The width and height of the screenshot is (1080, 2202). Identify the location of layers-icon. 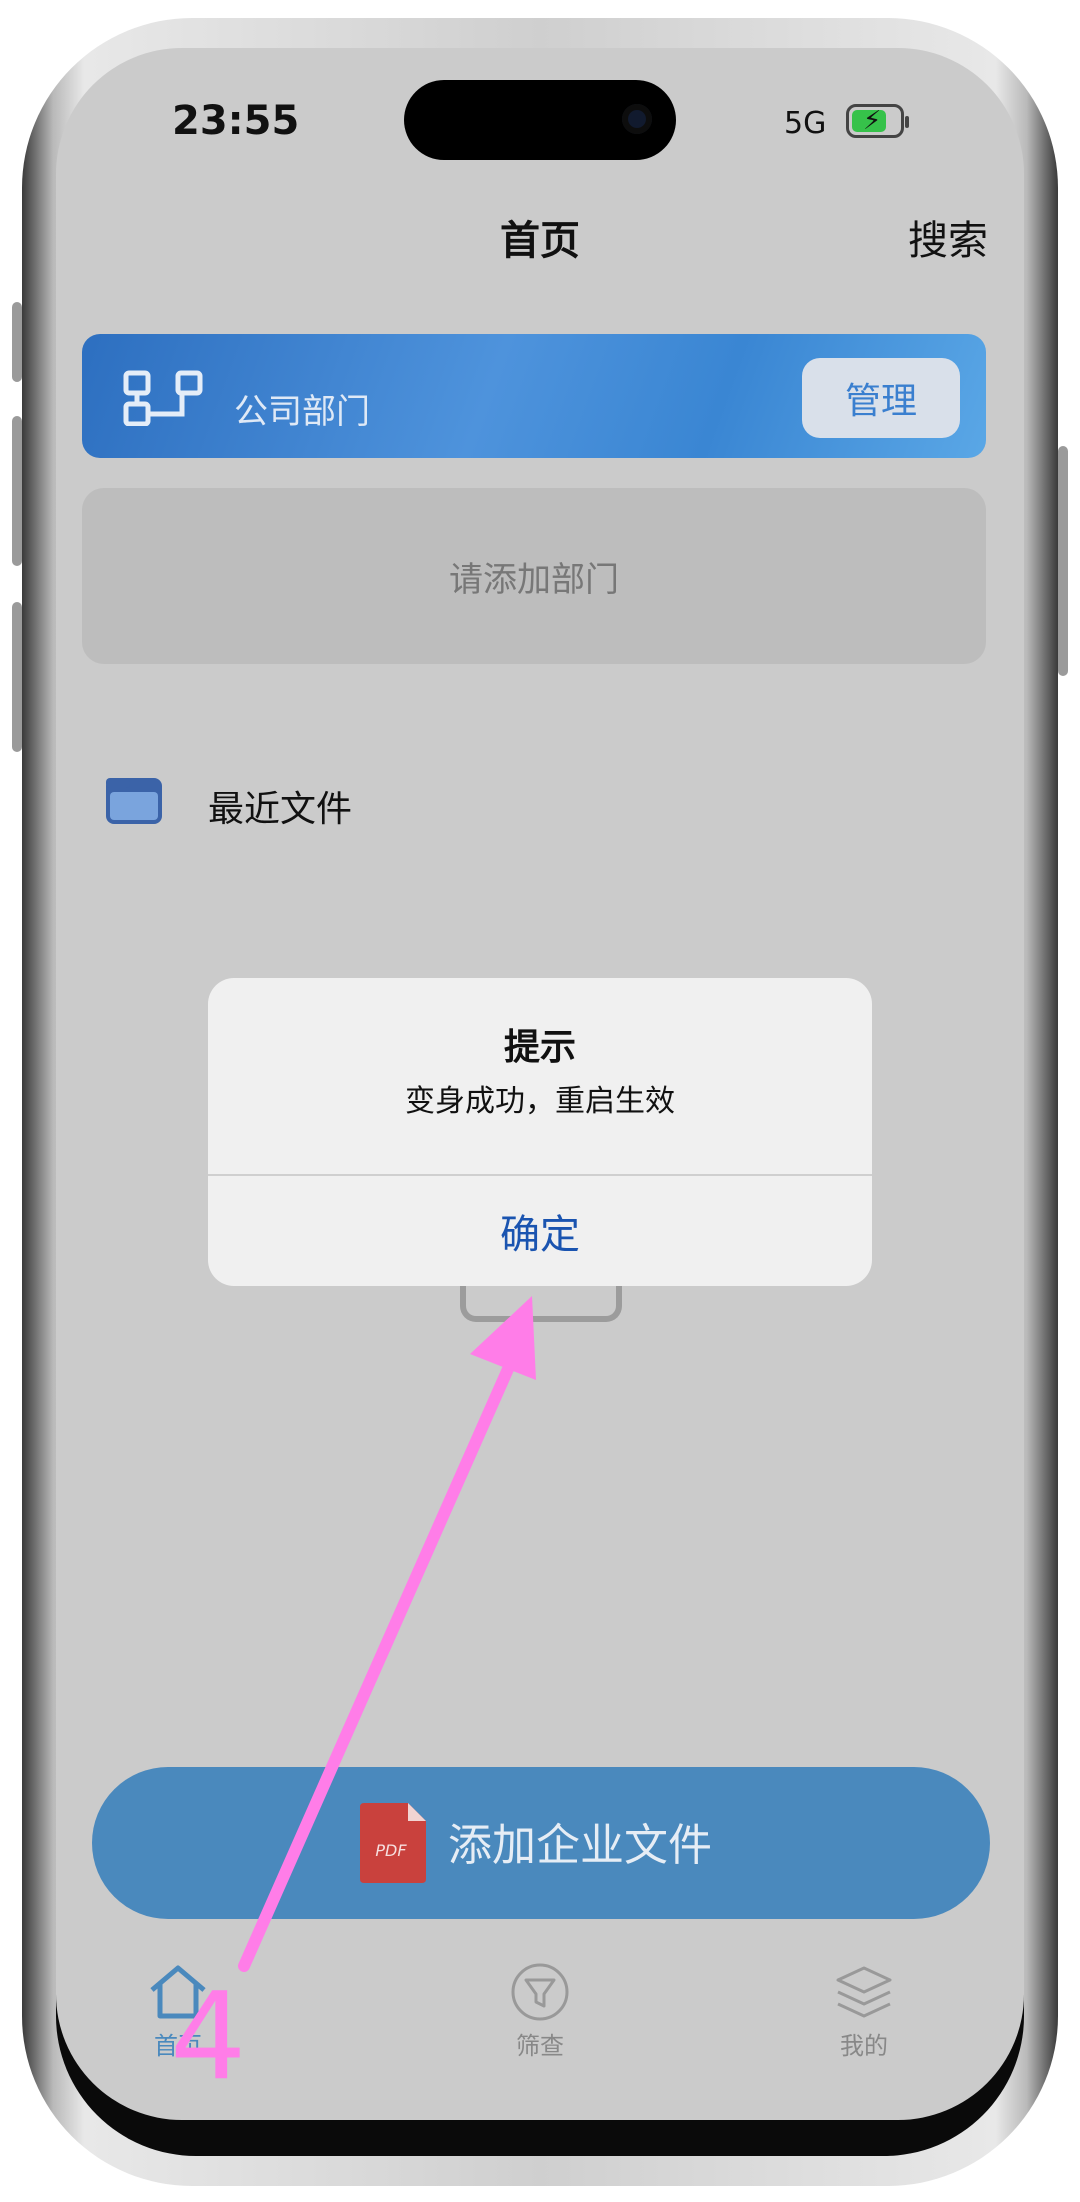
(864, 1992).